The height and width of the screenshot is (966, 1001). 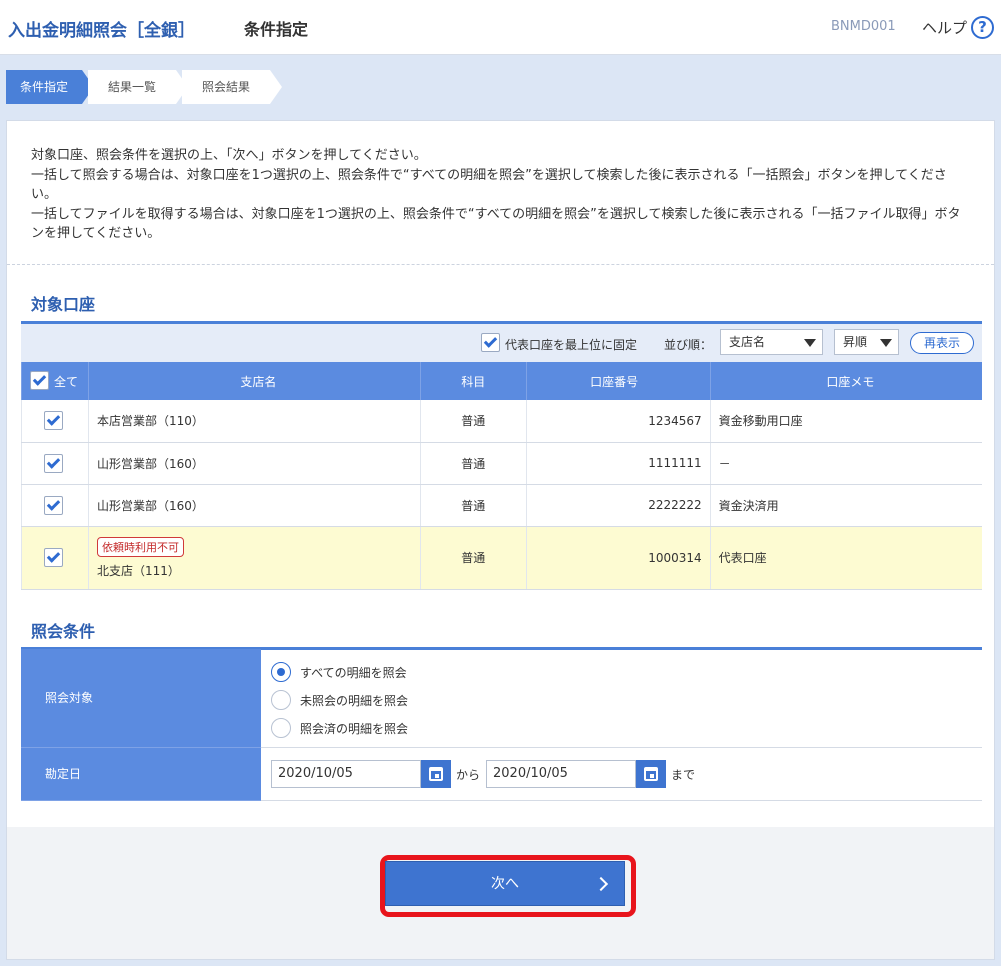 What do you see at coordinates (354, 700) in the screenshot?
I see `radio-label: 未照会の明細を照会` at bounding box center [354, 700].